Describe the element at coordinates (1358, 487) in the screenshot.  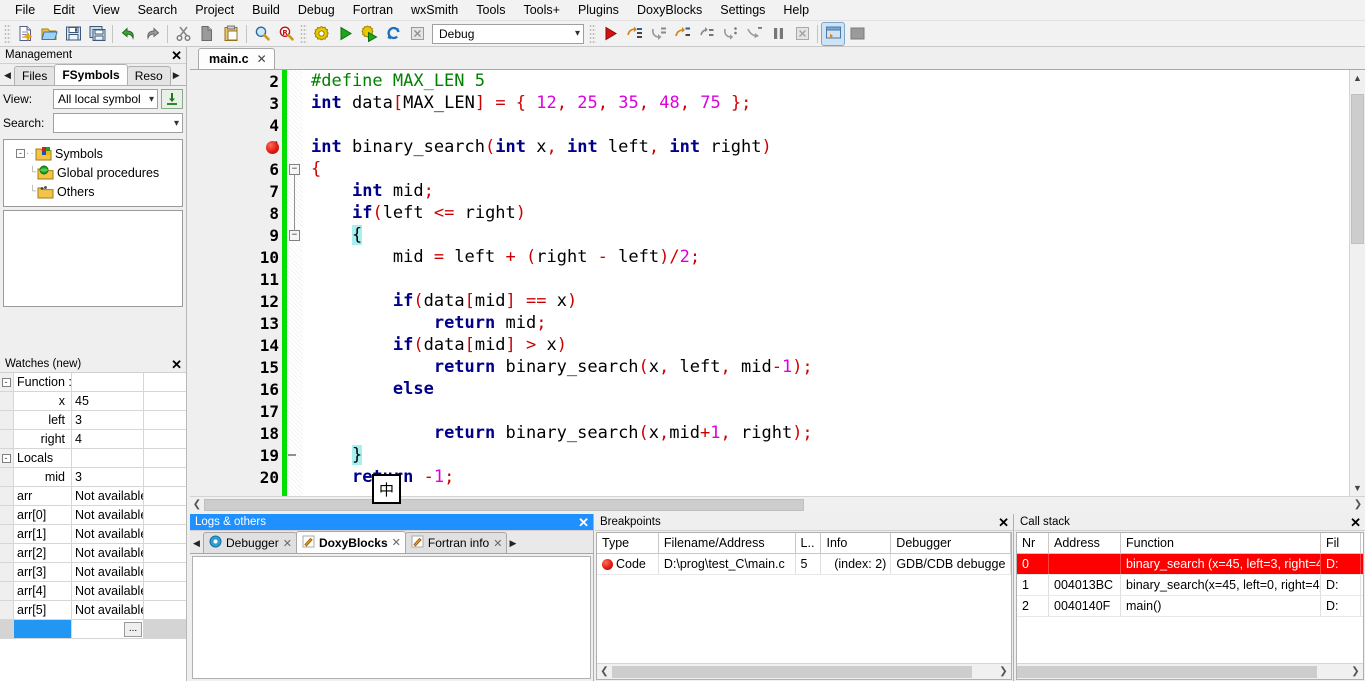
I see `scroll-down-icon: ▼` at that location.